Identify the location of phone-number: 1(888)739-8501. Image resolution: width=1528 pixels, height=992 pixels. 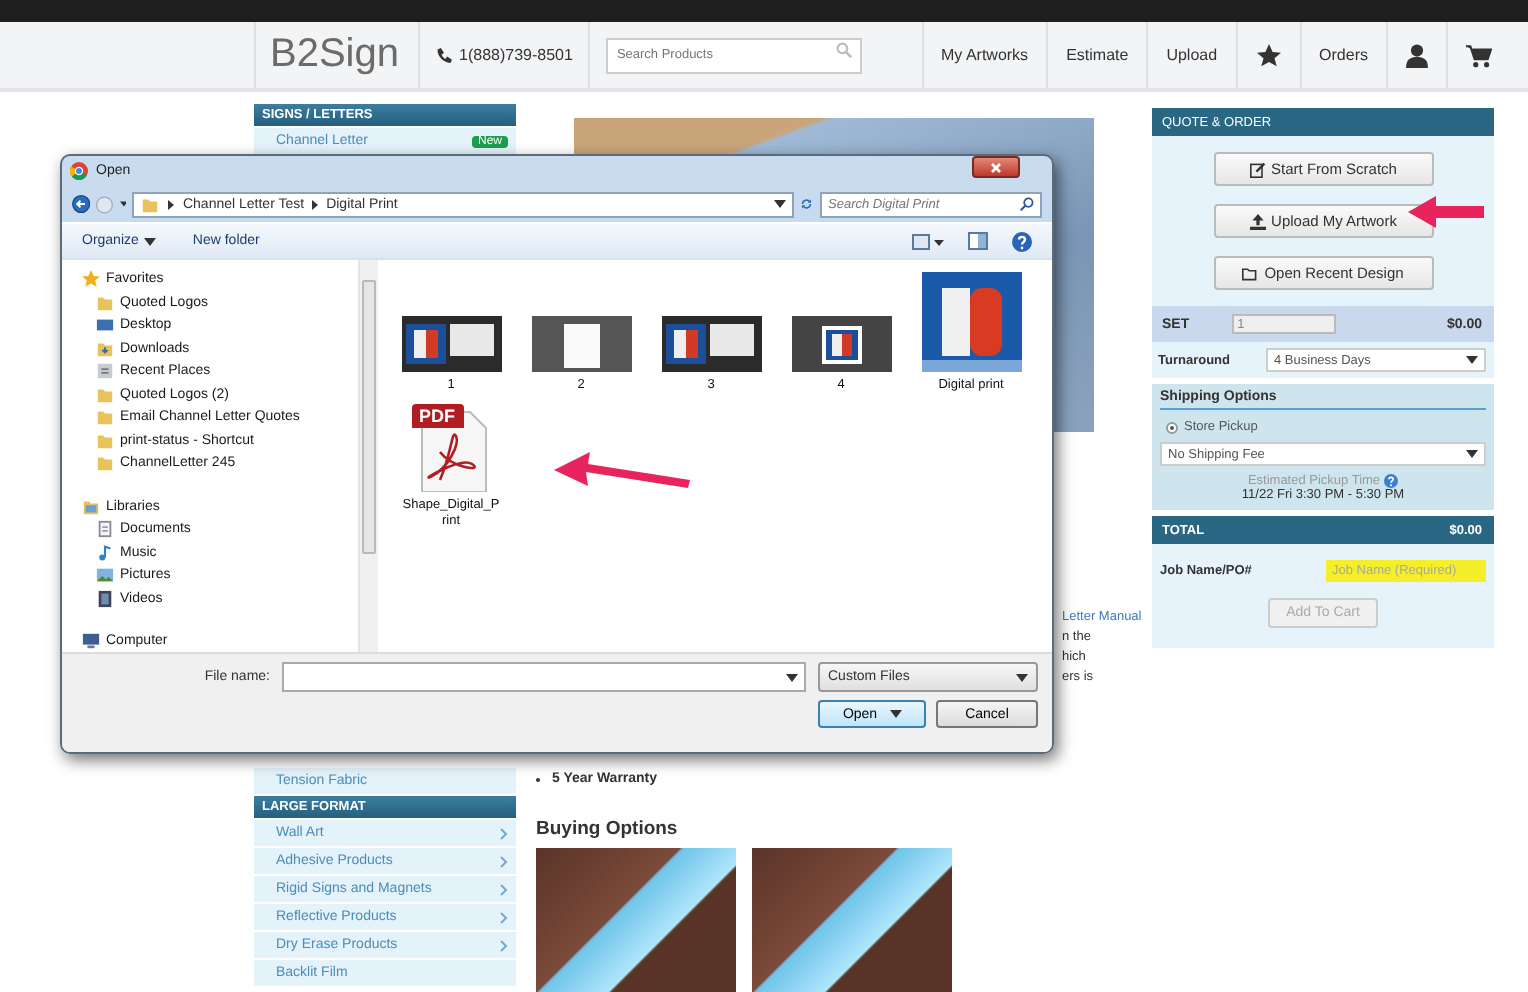
(516, 55).